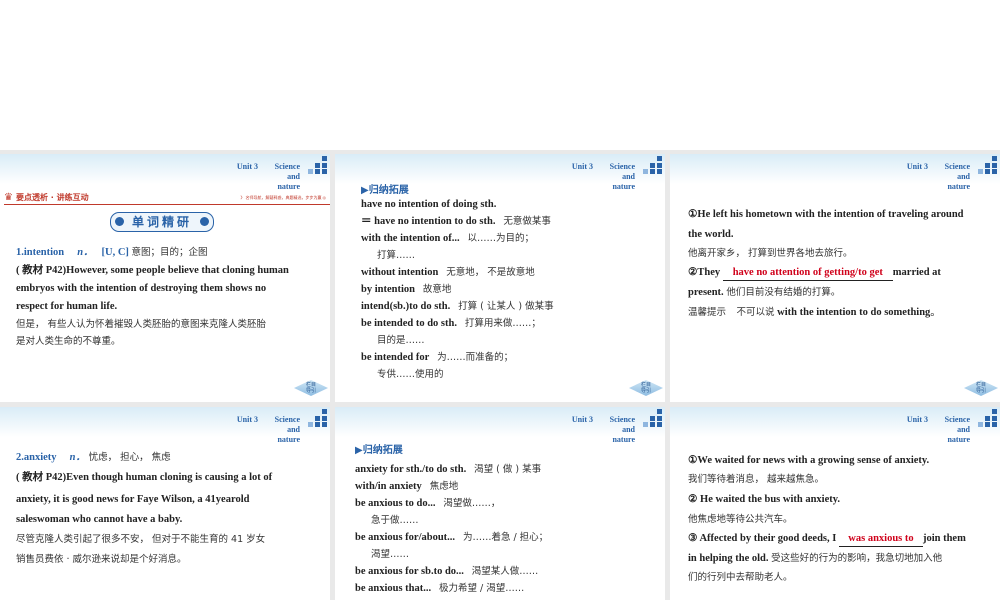 Image resolution: width=1000 pixels, height=600 pixels. I want to click on phrase-item: with the intention of... 以……为目的；, so click(447, 238).